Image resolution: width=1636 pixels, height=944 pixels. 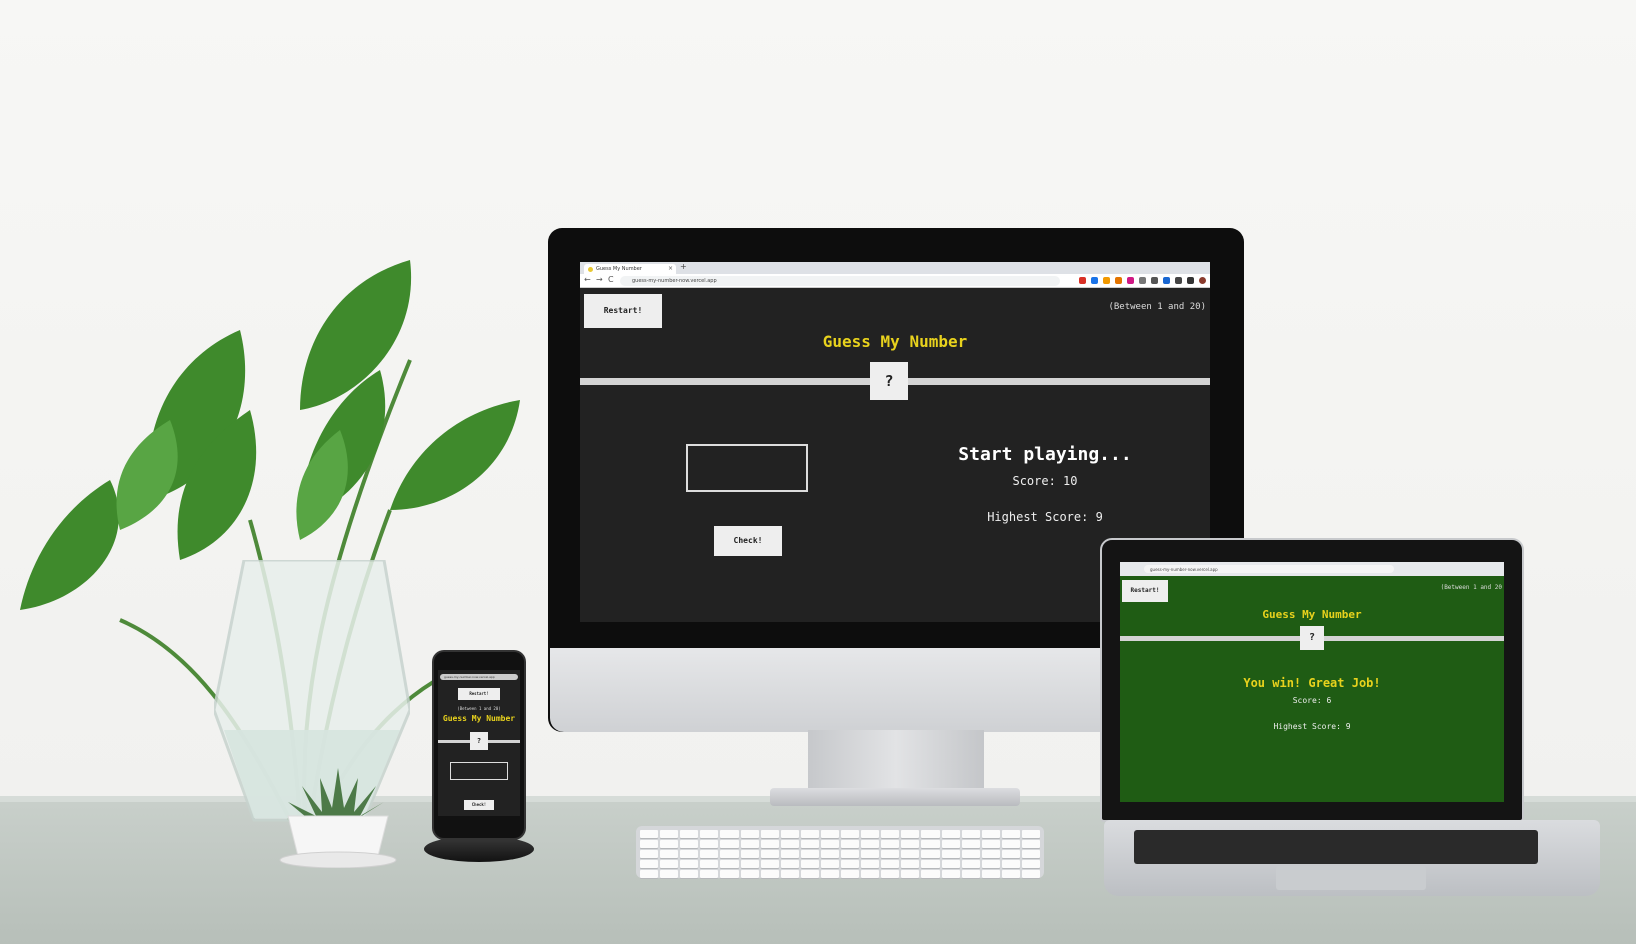 What do you see at coordinates (748, 541) in the screenshot?
I see `check-button: Check!` at bounding box center [748, 541].